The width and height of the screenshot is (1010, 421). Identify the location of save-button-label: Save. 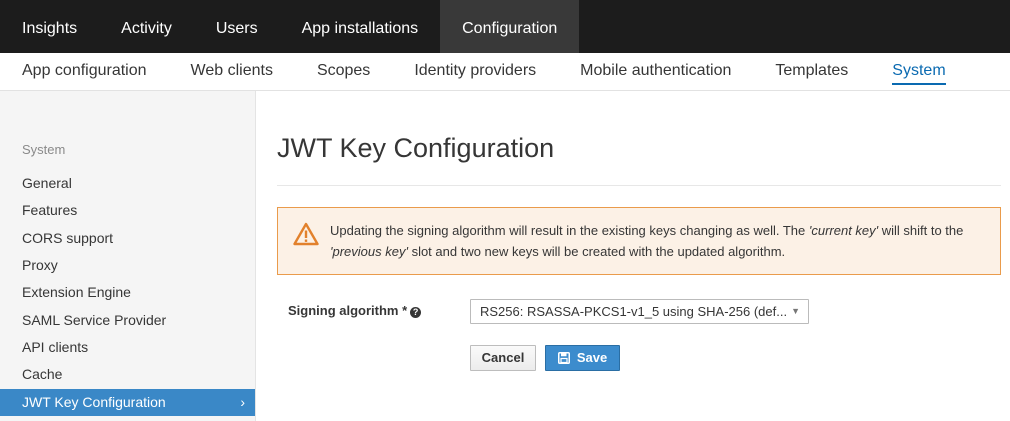
(592, 357).